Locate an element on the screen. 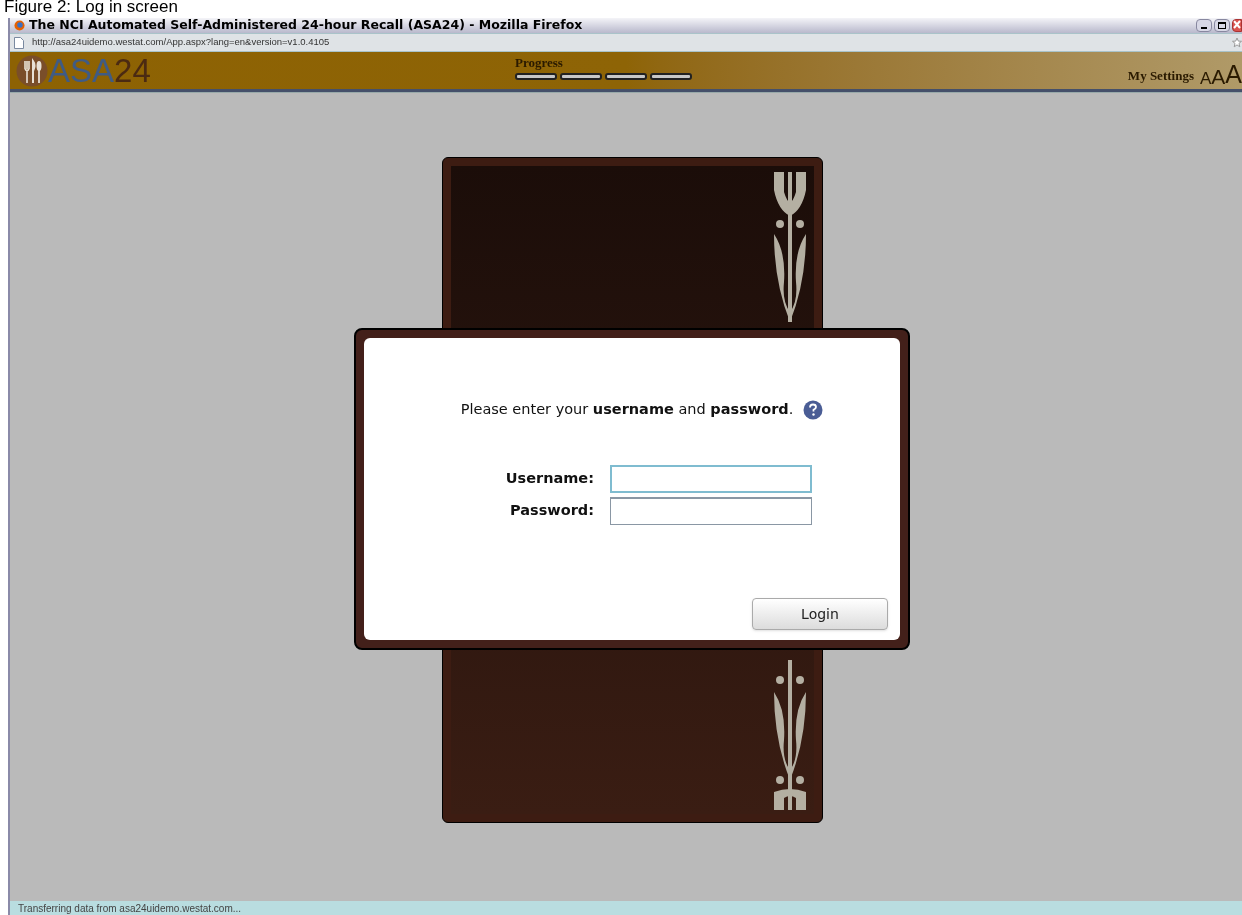  close-icon is located at coordinates (1237, 24).